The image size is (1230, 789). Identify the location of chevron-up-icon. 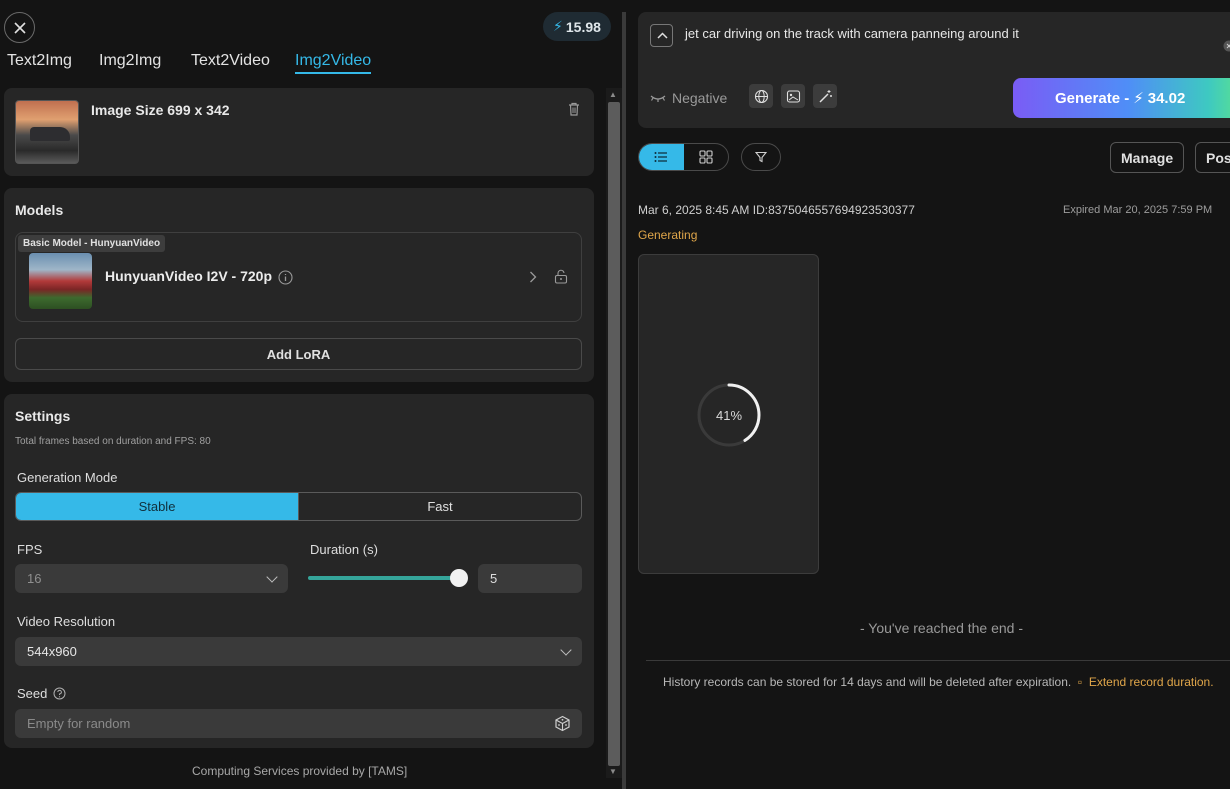
(662, 35).